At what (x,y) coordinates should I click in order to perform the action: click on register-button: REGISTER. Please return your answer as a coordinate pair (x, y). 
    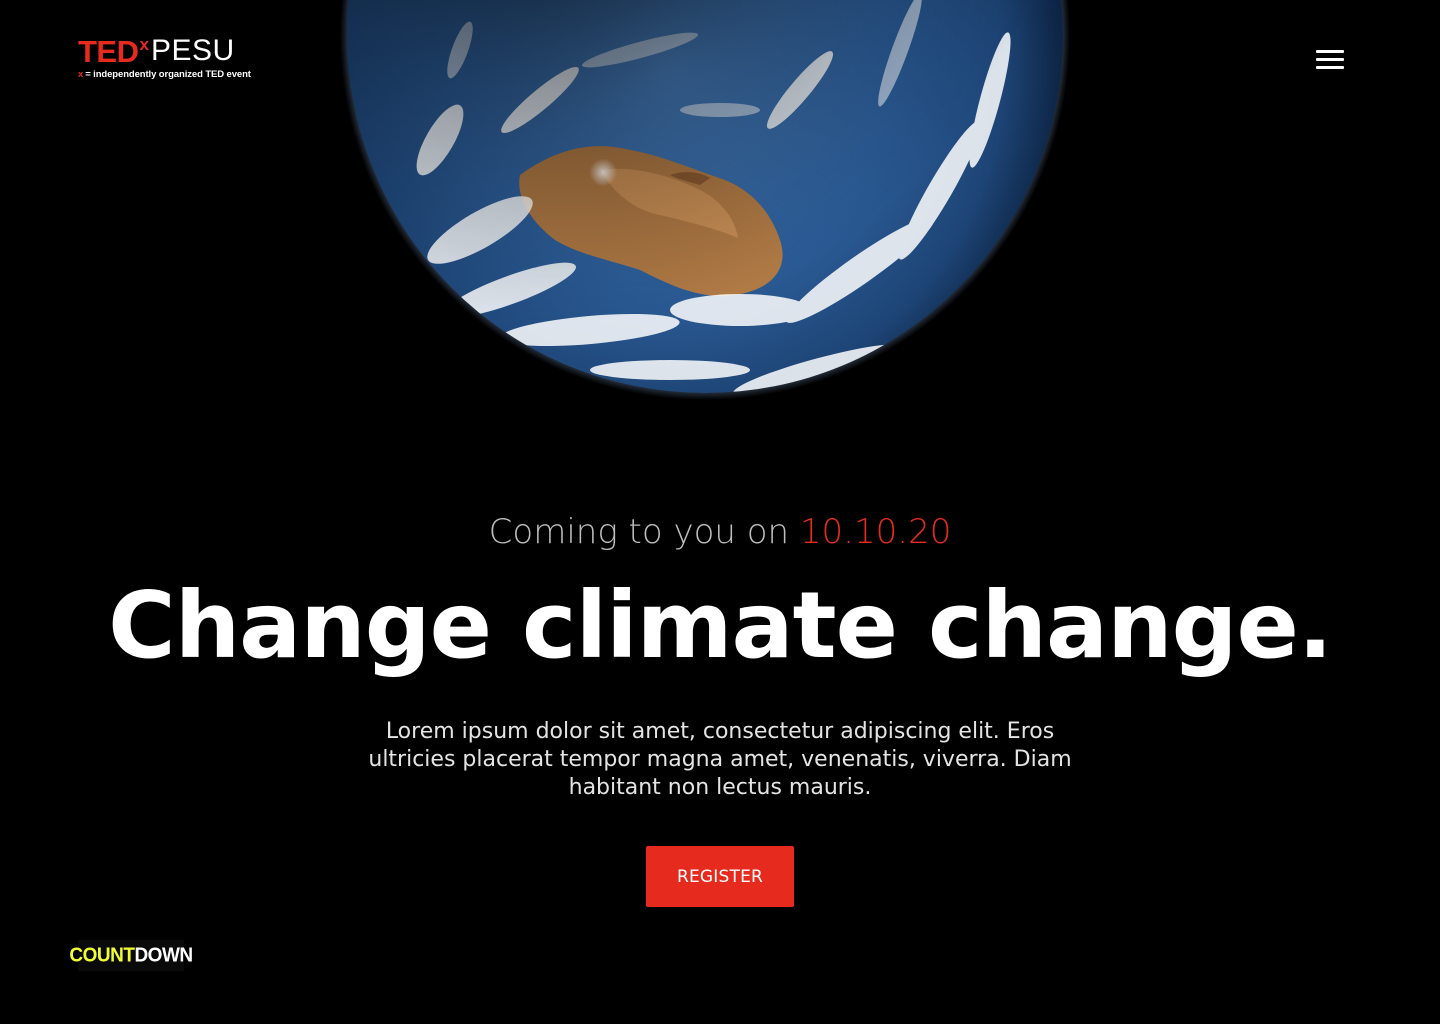
    Looking at the image, I should click on (720, 876).